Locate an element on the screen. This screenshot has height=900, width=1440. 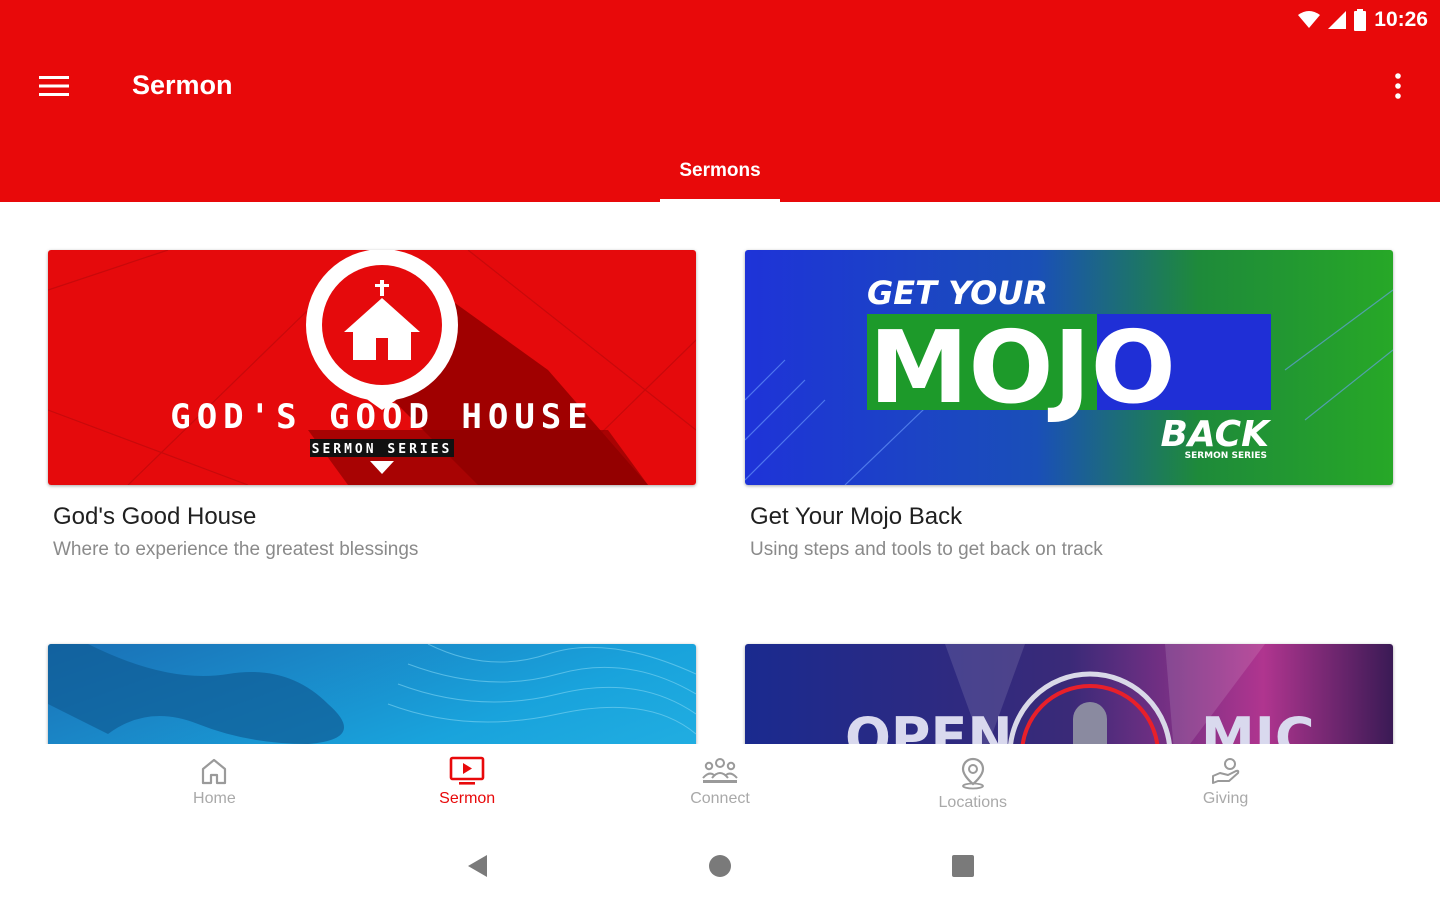
card-title: God's Good House is located at coordinates (155, 516).